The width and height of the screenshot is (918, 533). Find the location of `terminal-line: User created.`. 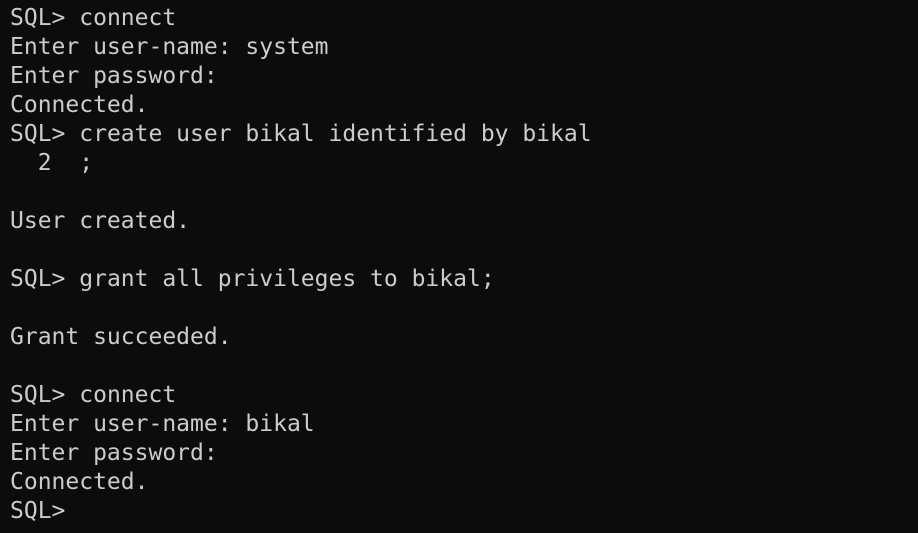

terminal-line: User created. is located at coordinates (464, 221).